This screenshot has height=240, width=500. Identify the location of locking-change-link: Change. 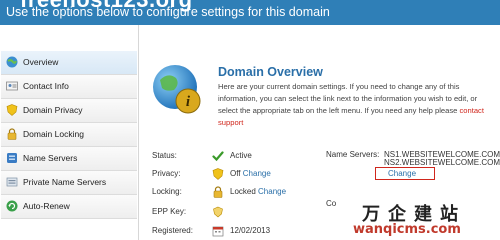
(272, 191).